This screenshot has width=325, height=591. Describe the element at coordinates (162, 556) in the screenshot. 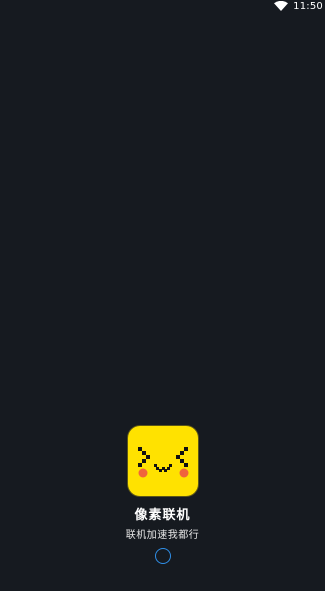

I see `spinner-icon` at that location.